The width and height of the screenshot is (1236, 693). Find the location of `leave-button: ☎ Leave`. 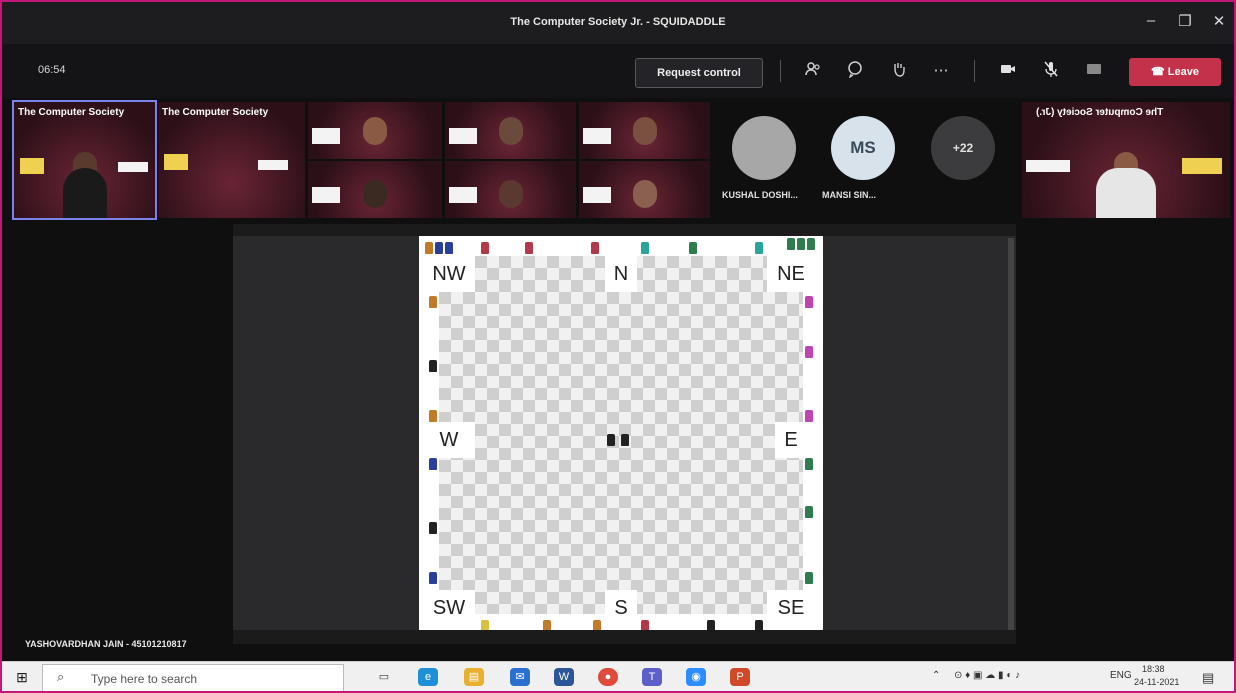

leave-button: ☎ Leave is located at coordinates (1175, 72).